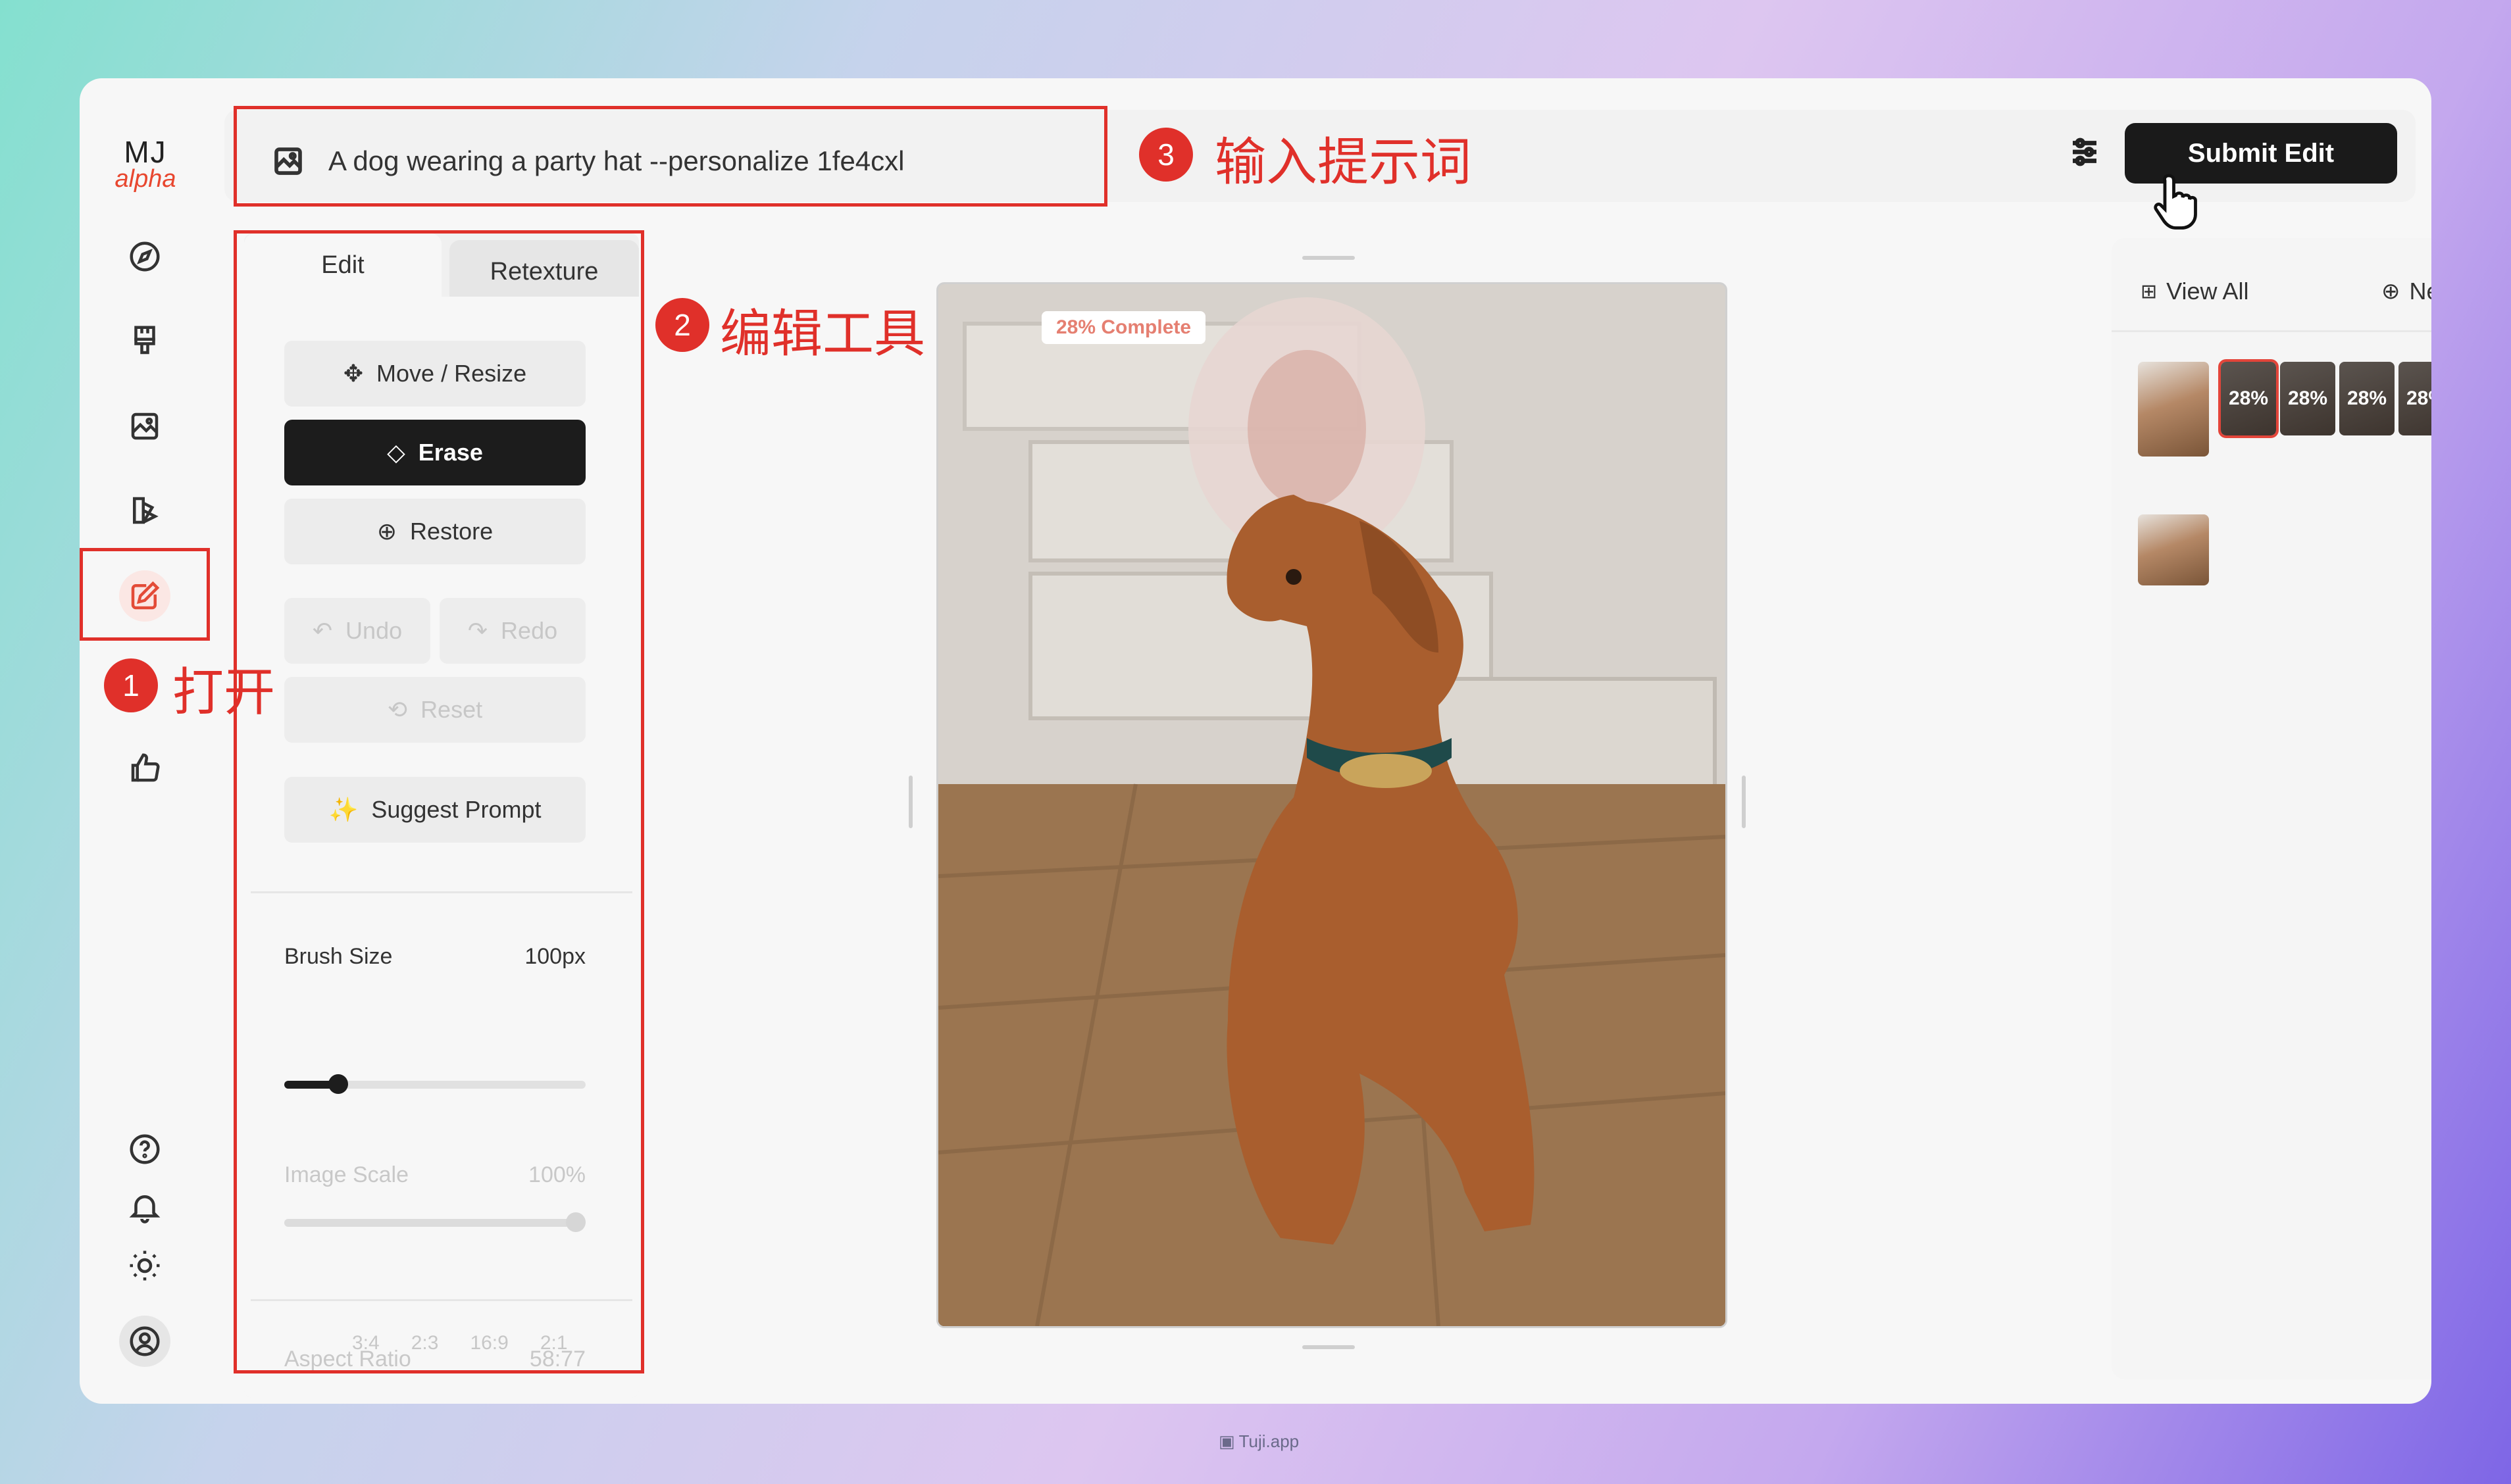 The width and height of the screenshot is (2511, 1484). What do you see at coordinates (670, 156) in the screenshot?
I see `prompt-highlight-box` at bounding box center [670, 156].